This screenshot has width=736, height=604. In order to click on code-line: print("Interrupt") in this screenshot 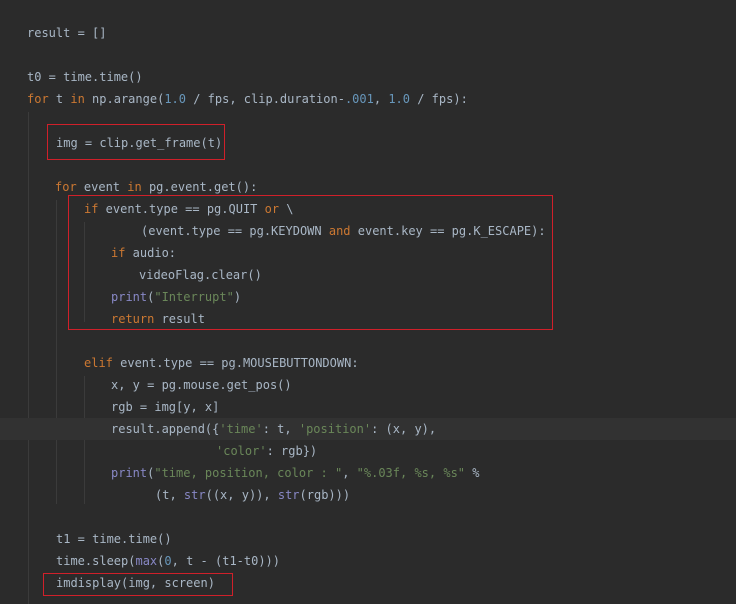, I will do `click(368, 297)`.